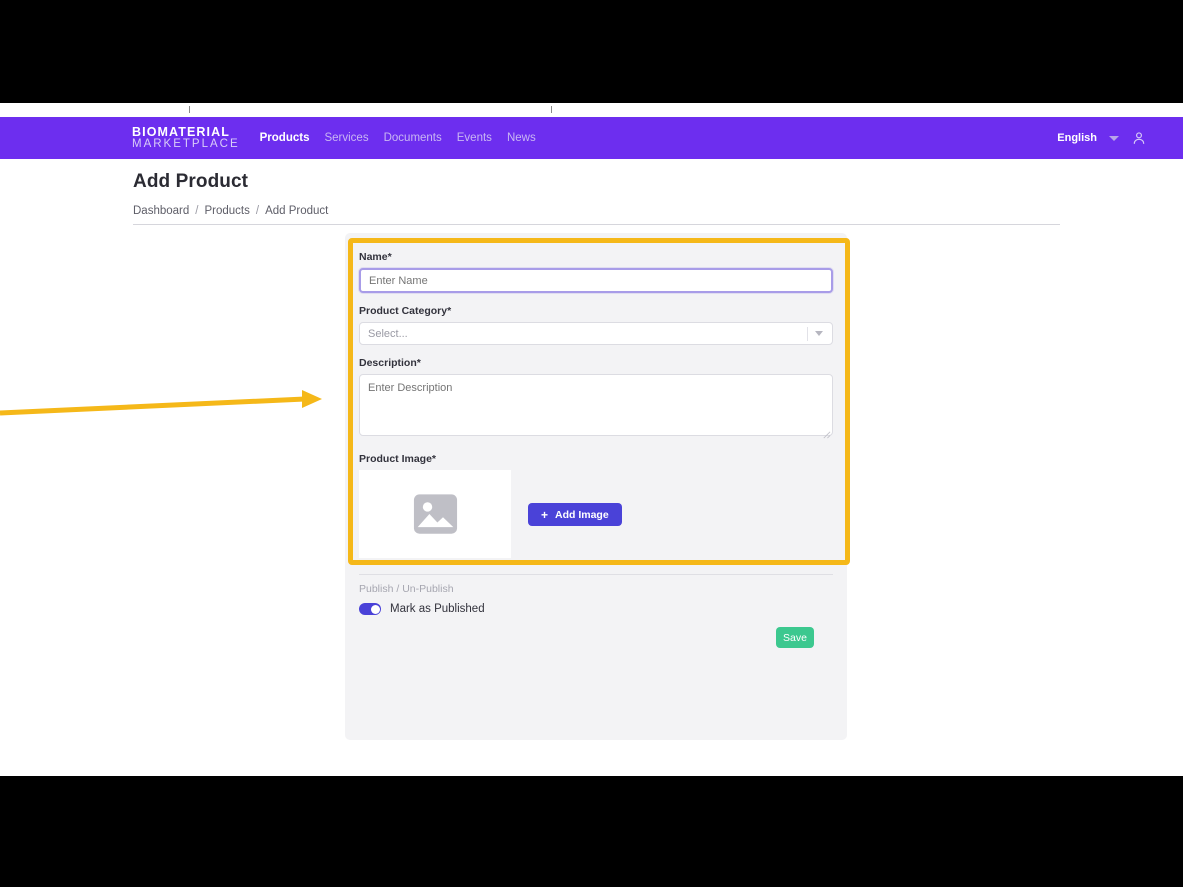 The image size is (1183, 887). Describe the element at coordinates (521, 138) in the screenshot. I see `nav-link-news: News` at that location.